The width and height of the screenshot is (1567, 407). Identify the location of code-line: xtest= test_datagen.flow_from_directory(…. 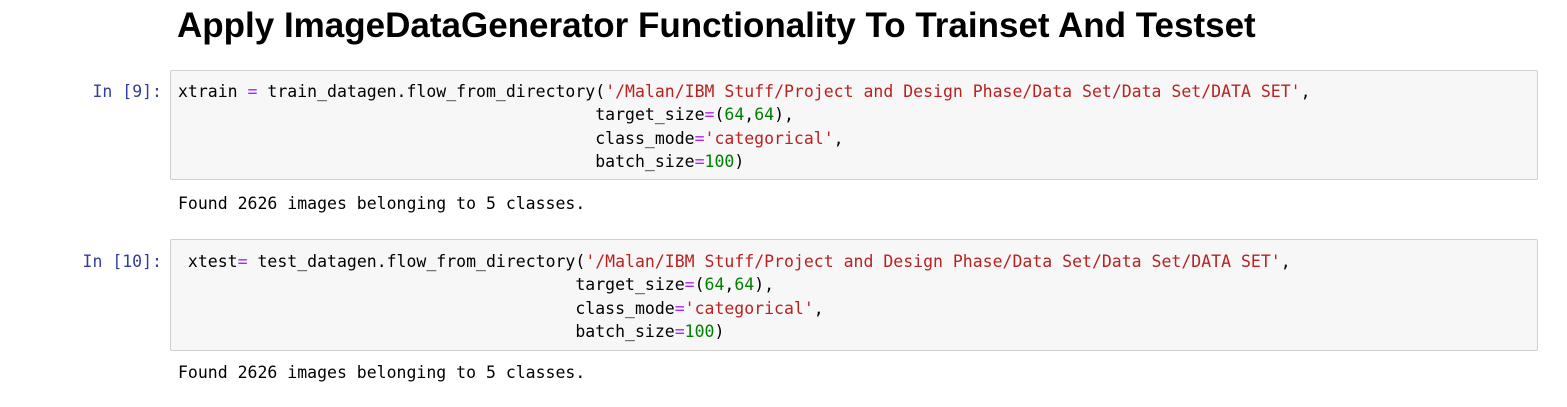
(734, 261).